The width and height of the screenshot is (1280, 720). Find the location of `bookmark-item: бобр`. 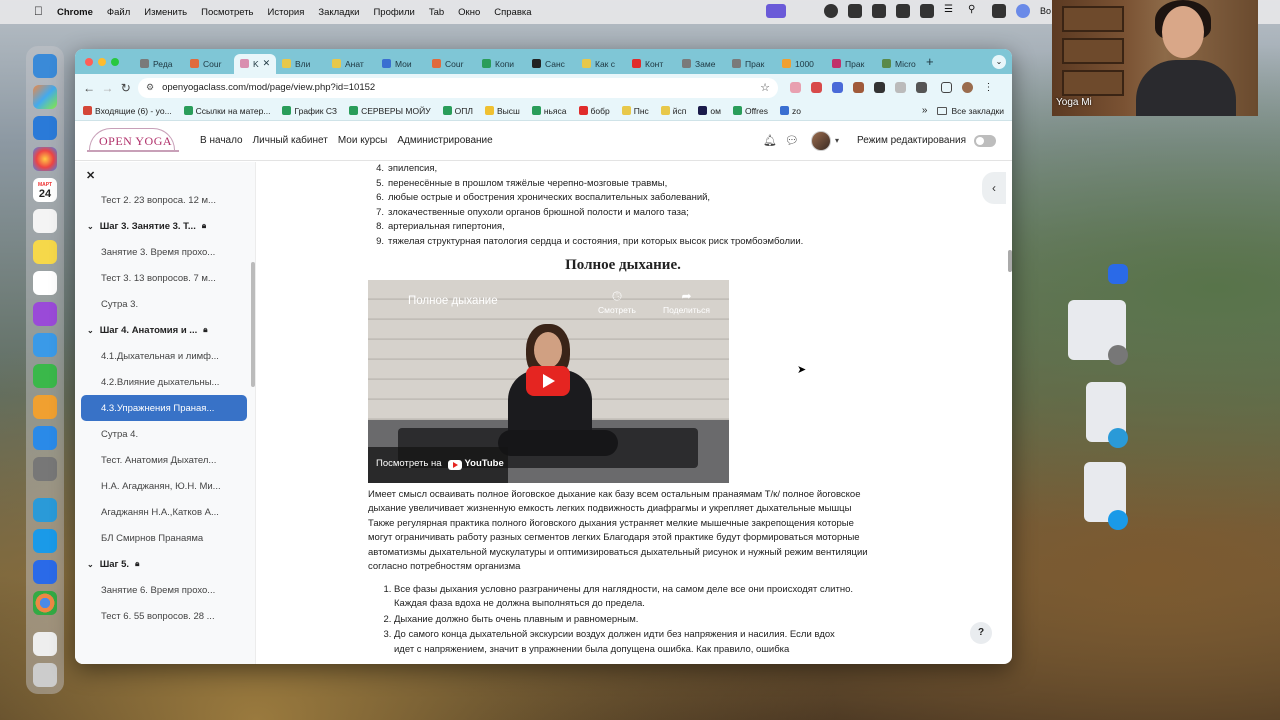

bookmark-item: бобр is located at coordinates (594, 111).